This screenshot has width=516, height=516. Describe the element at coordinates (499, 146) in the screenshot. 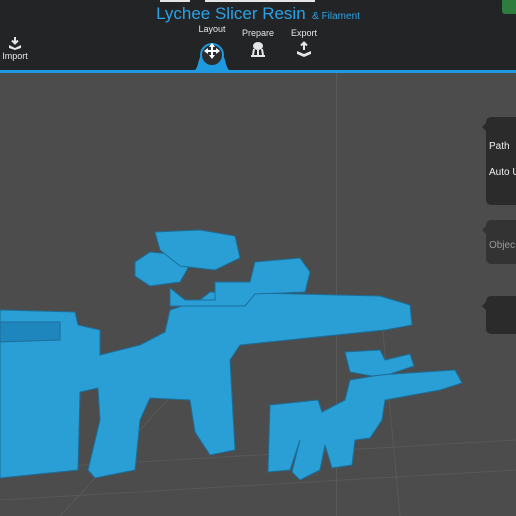

I see `path-label: Path` at that location.